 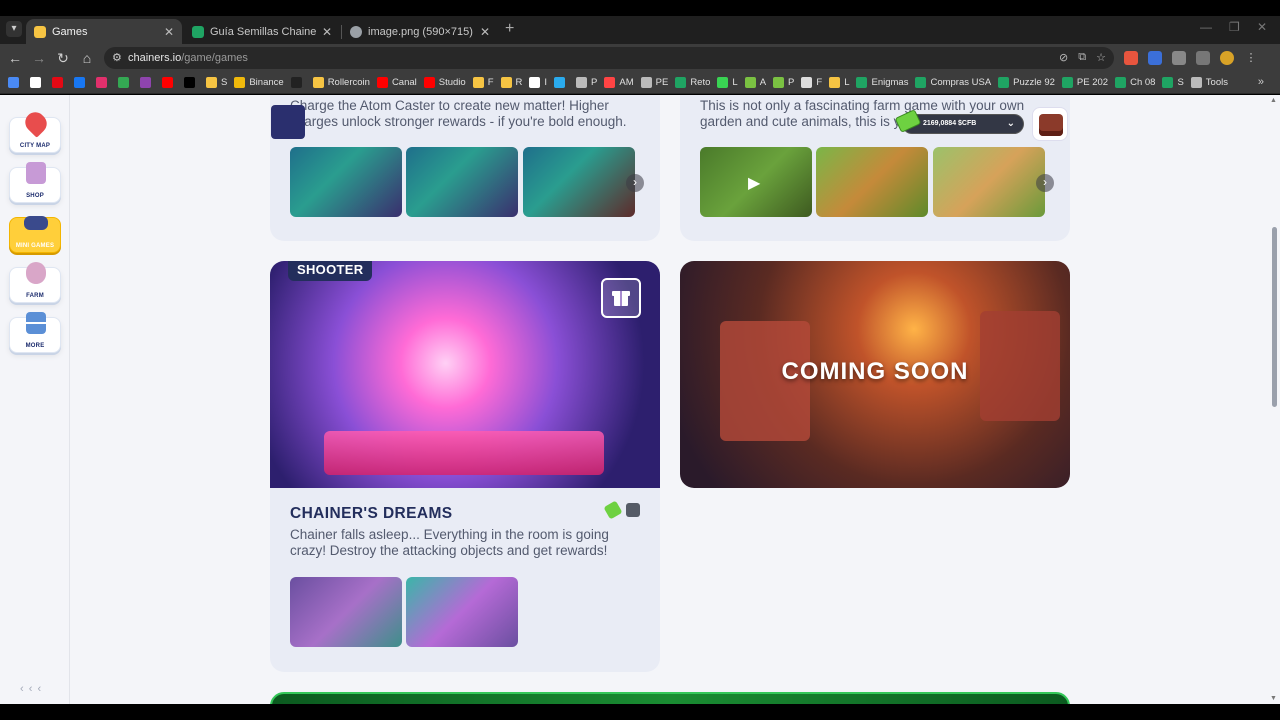 I want to click on bookmark-item: PE 202, so click(x=1084, y=82).